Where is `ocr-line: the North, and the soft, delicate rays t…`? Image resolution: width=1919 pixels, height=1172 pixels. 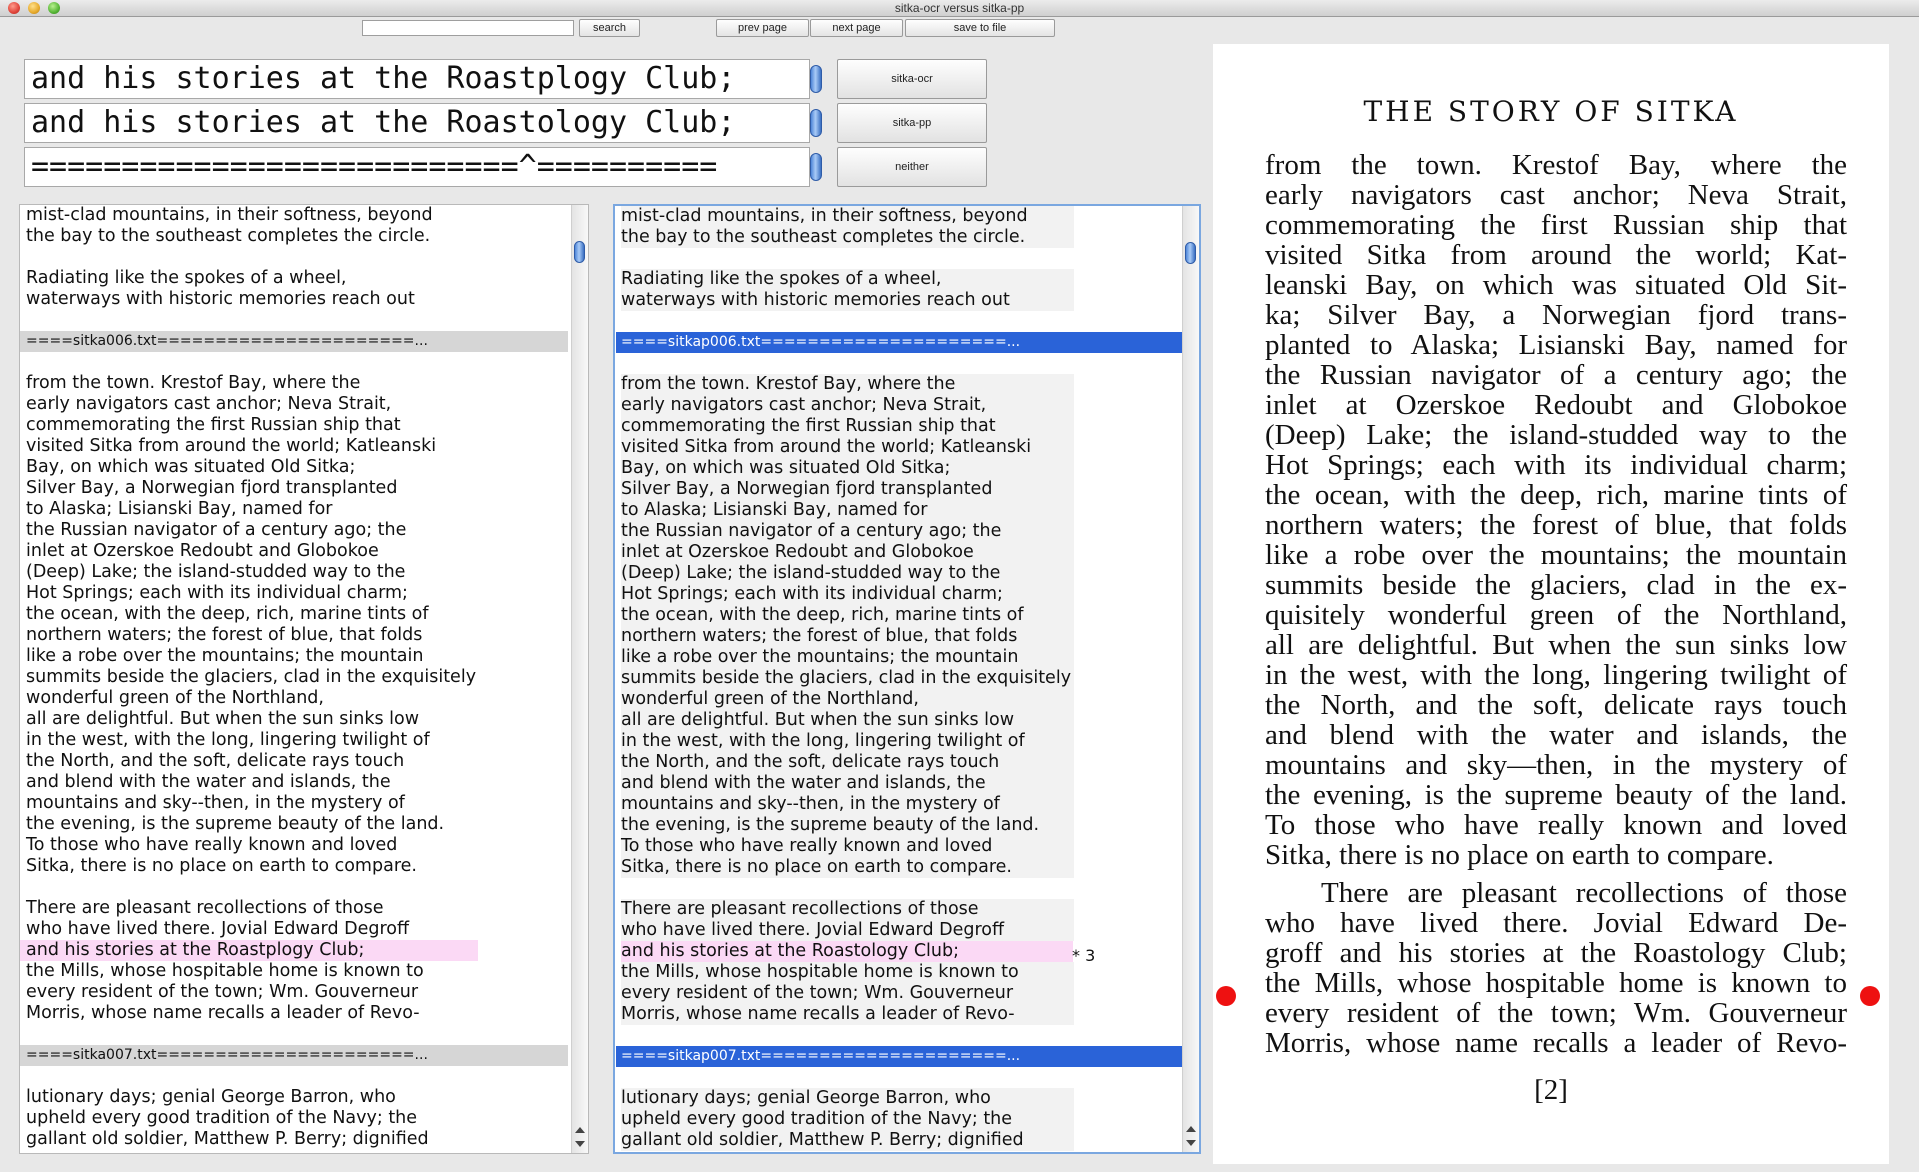 ocr-line: the North, and the soft, delicate rays t… is located at coordinates (297, 761).